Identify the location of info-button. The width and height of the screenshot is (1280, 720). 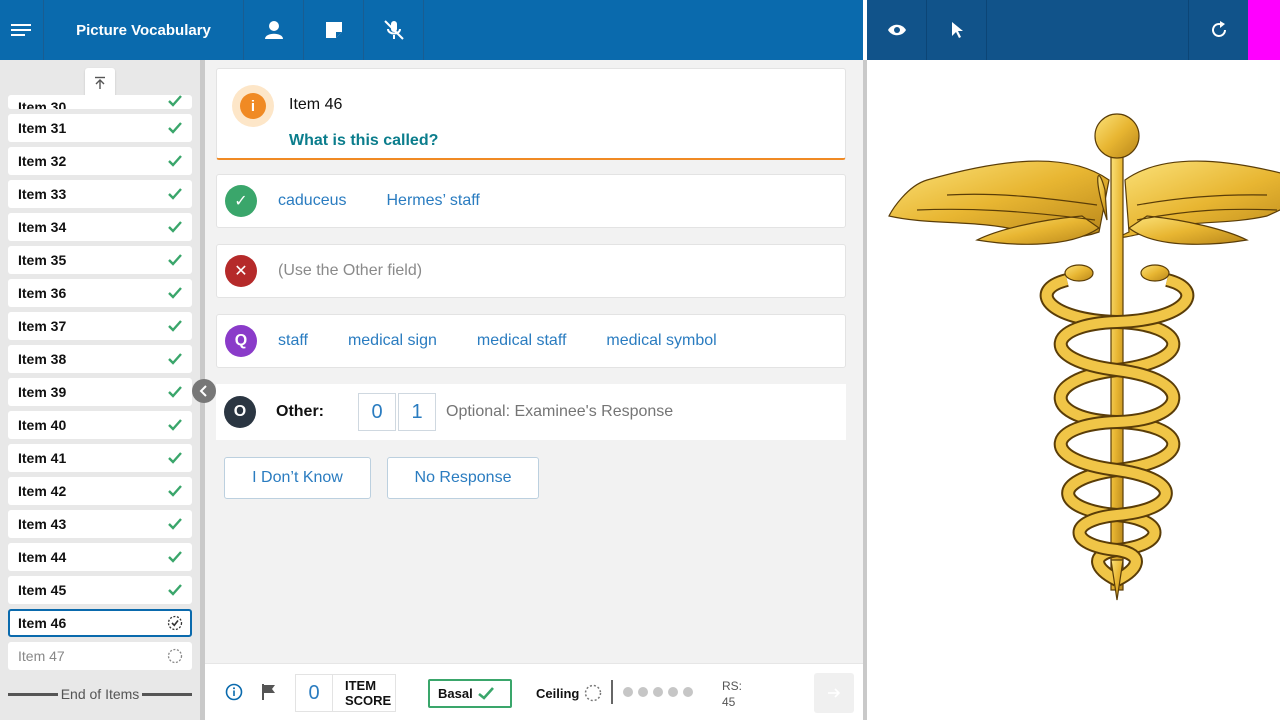
(234, 694).